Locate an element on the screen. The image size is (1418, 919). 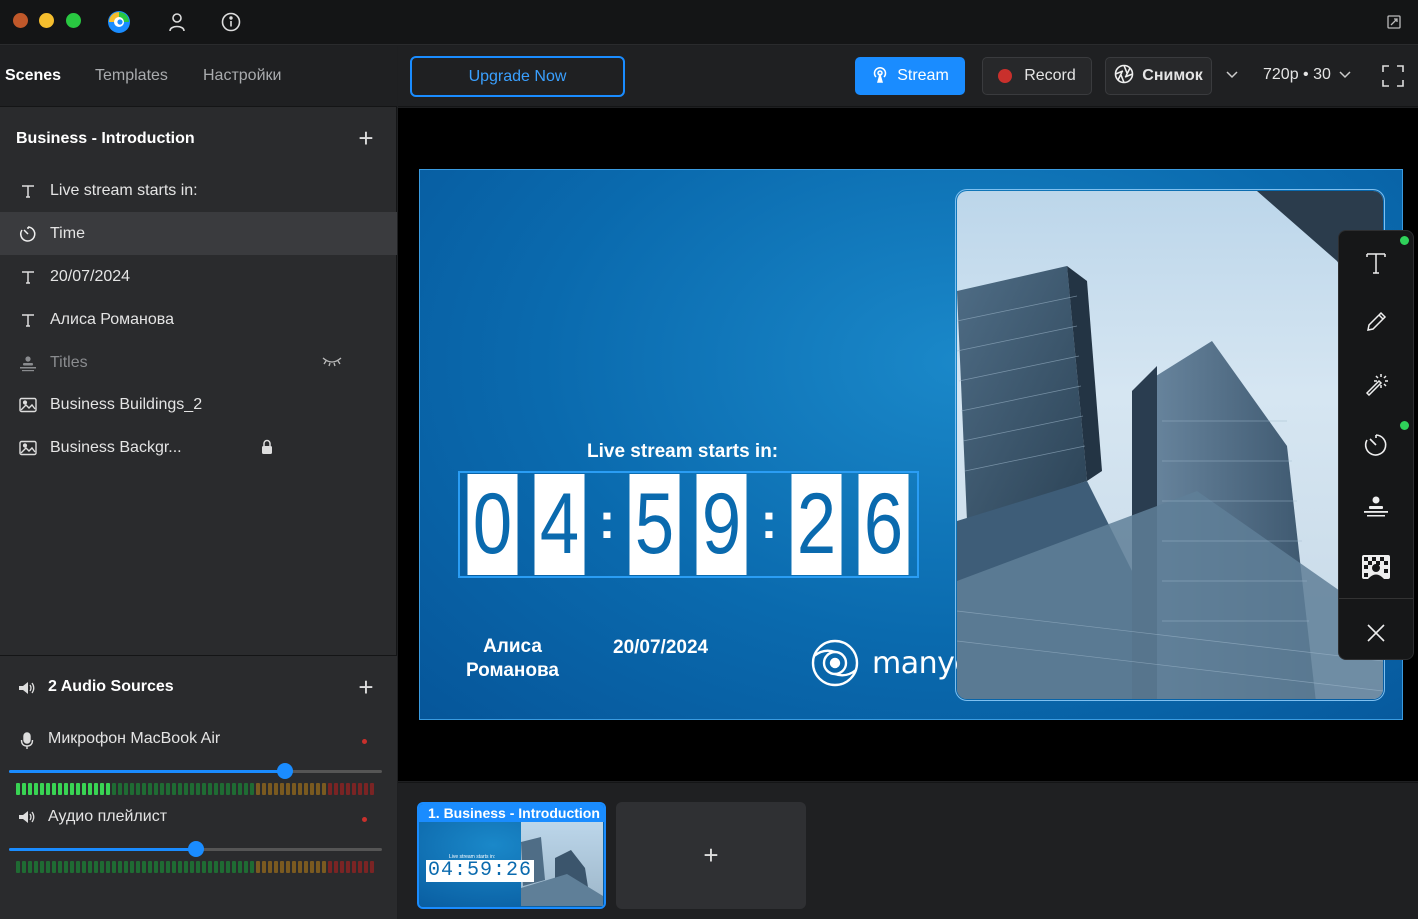
resolution-selector: 720p • 30 is located at coordinates (1307, 75).